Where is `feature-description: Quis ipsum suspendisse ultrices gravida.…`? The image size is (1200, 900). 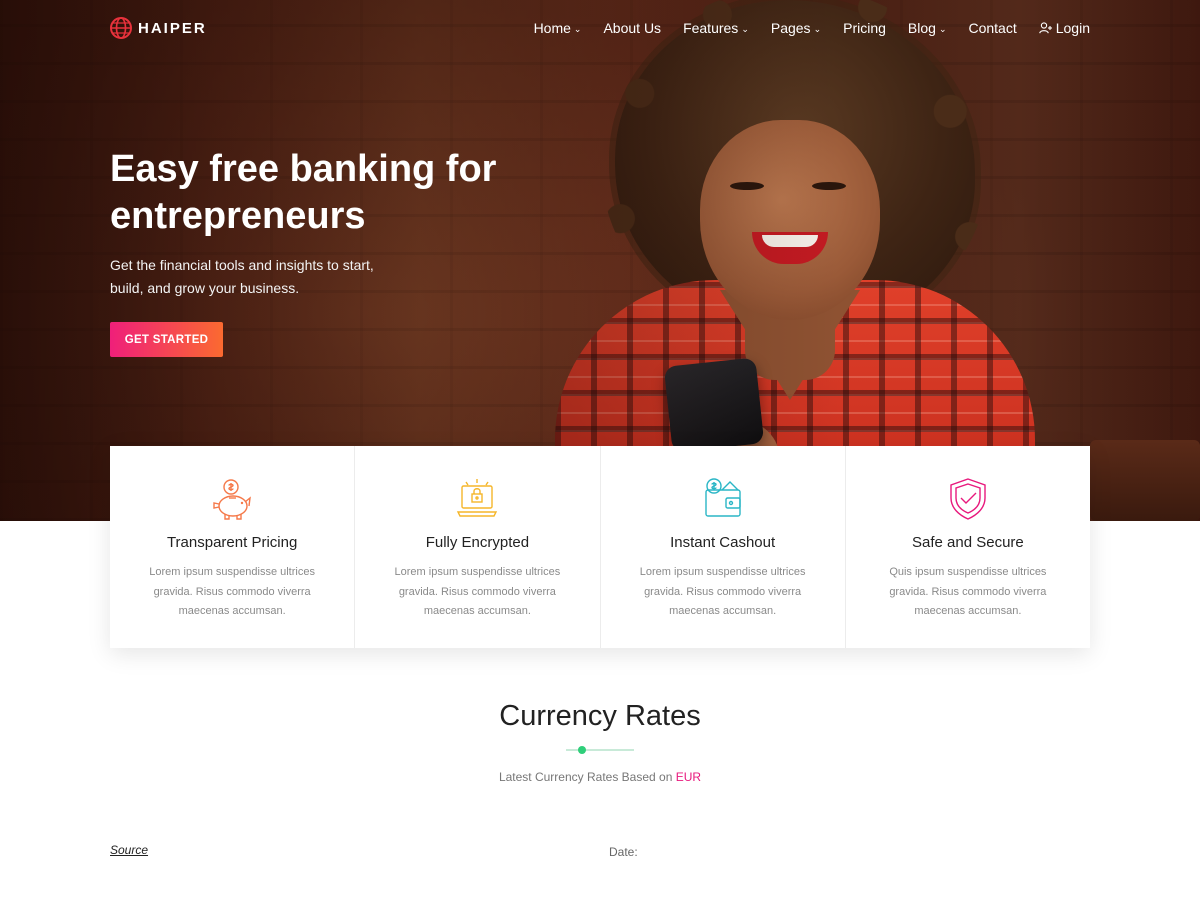 feature-description: Quis ipsum suspendisse ultrices gravida.… is located at coordinates (968, 591).